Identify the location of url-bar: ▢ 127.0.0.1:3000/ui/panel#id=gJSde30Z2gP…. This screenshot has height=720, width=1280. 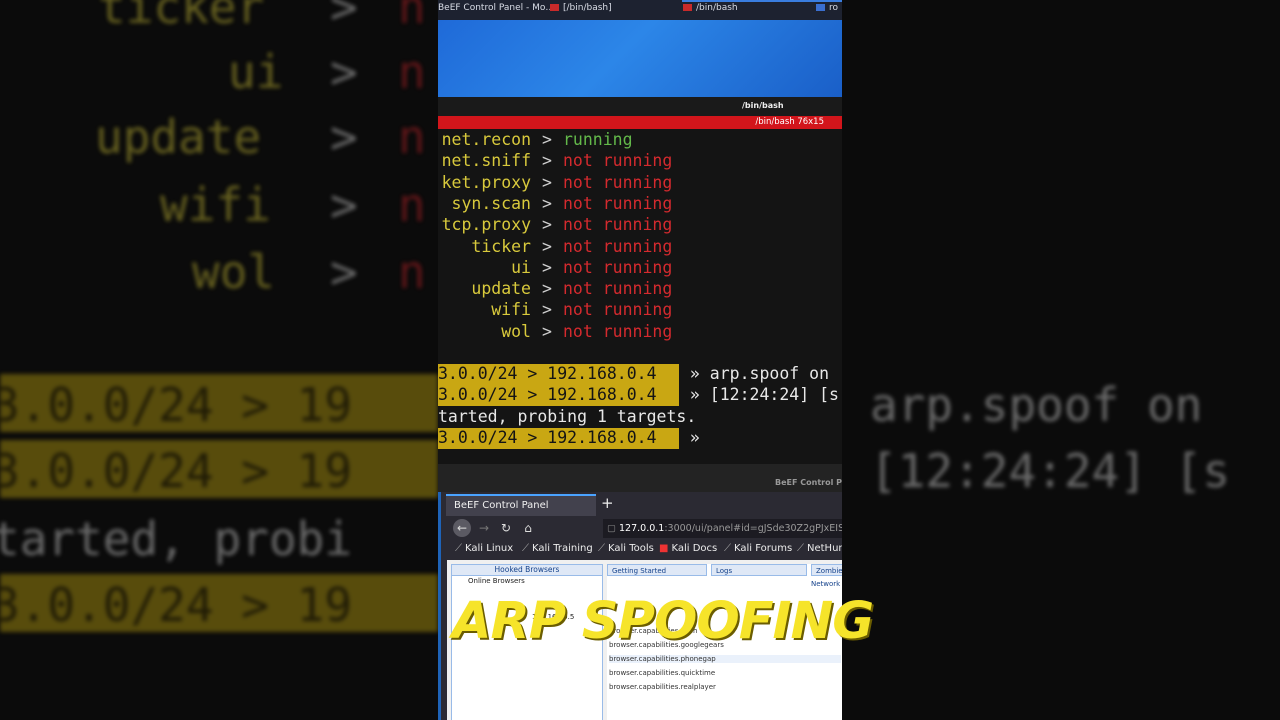
(722, 528).